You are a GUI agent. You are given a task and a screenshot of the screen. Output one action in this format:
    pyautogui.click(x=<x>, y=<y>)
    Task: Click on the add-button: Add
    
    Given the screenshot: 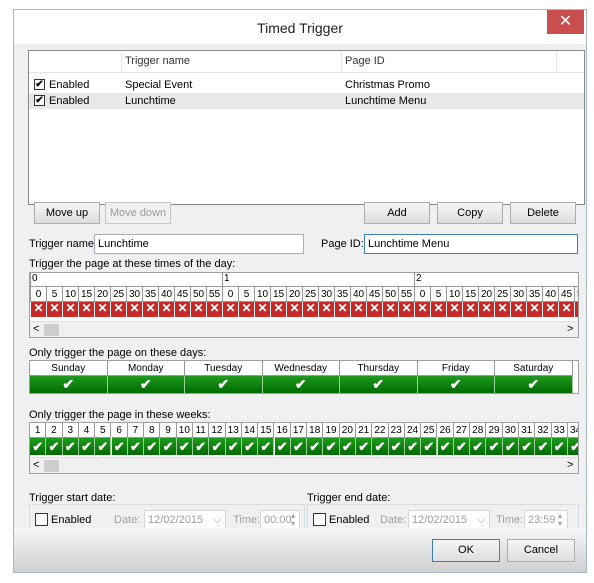 What is the action you would take?
    pyautogui.click(x=397, y=213)
    